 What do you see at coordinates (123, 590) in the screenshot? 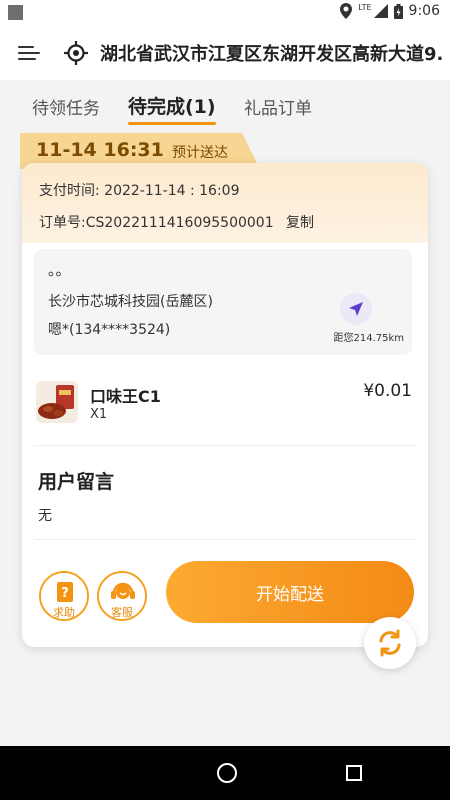
I see `headset-icon` at bounding box center [123, 590].